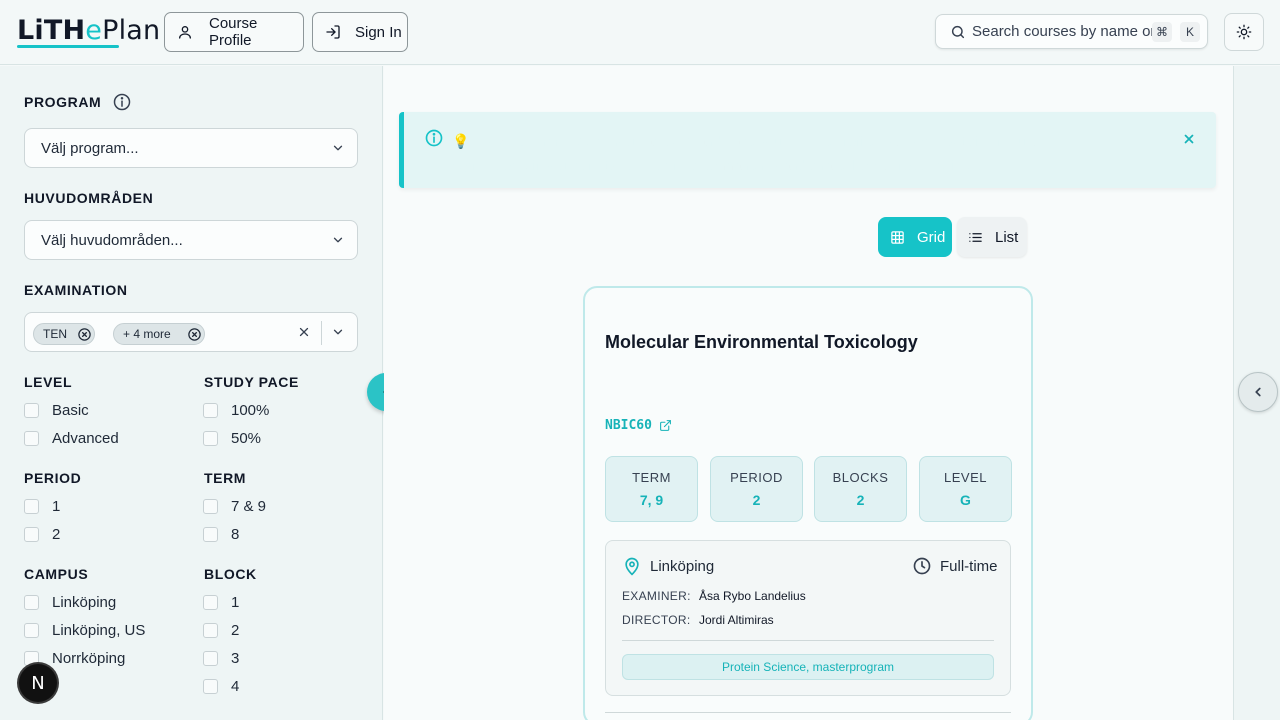  Describe the element at coordinates (147, 334) in the screenshot. I see `chip-label: + 4 more` at that location.